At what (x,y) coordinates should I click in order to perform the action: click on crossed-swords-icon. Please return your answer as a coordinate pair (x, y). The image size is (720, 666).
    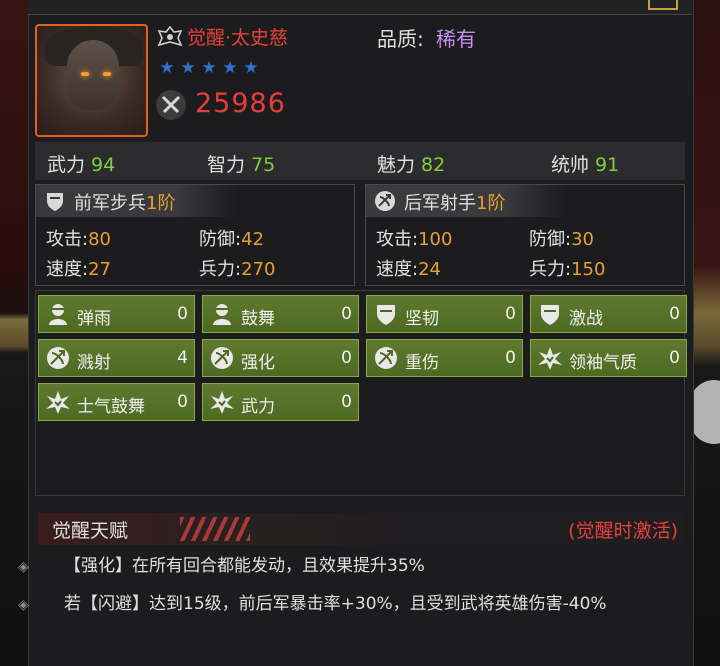
    Looking at the image, I should click on (171, 105).